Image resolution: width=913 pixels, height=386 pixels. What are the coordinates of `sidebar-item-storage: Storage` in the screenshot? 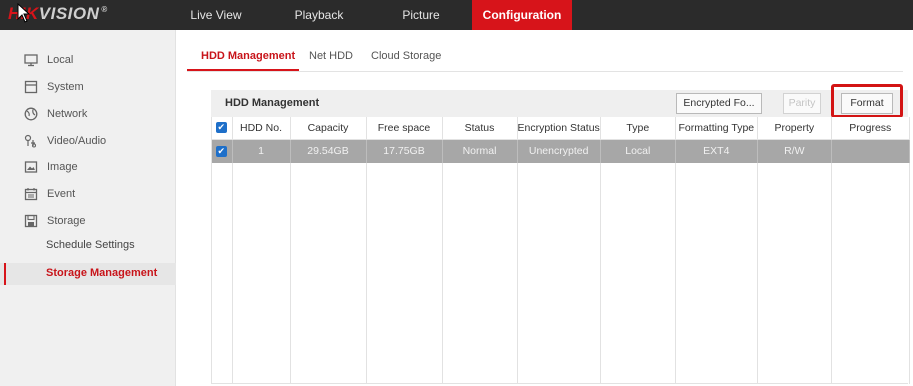 It's located at (88, 221).